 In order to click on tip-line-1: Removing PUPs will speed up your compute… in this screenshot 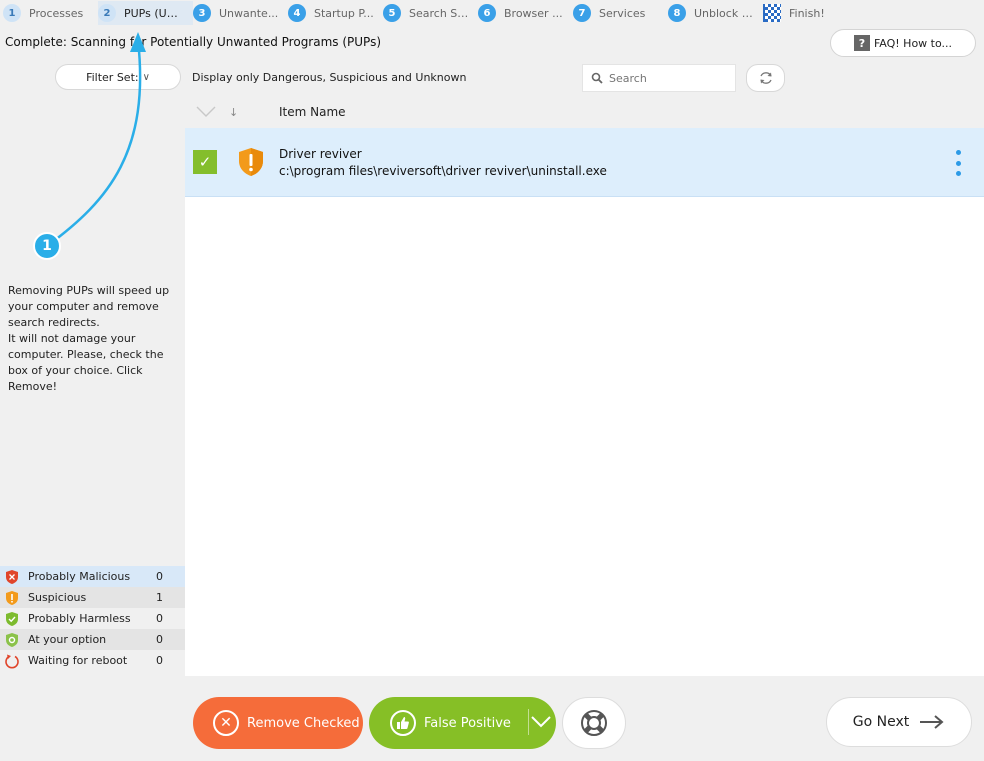, I will do `click(89, 306)`.